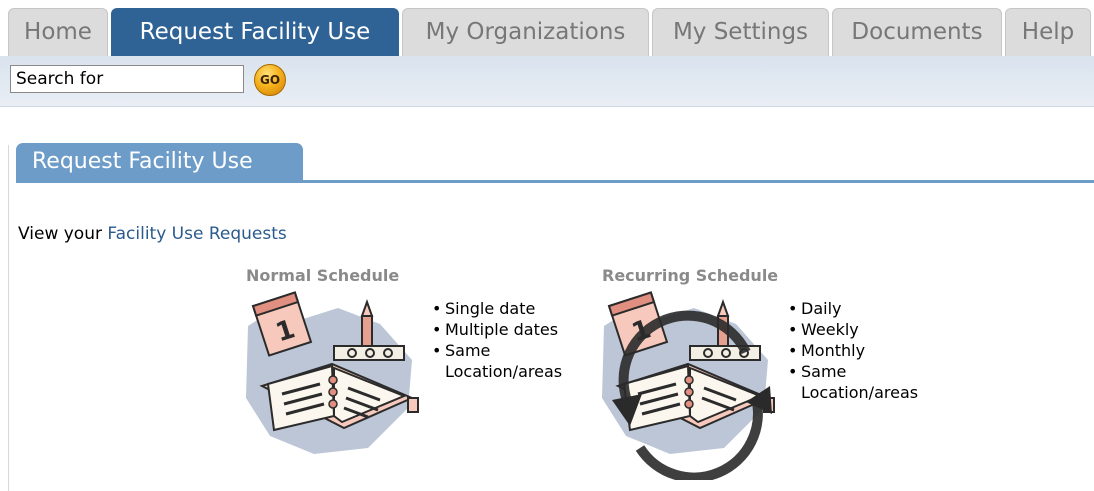 The height and width of the screenshot is (491, 1094). Describe the element at coordinates (335, 374) in the screenshot. I see `normal-schedule-icon: 1` at that location.